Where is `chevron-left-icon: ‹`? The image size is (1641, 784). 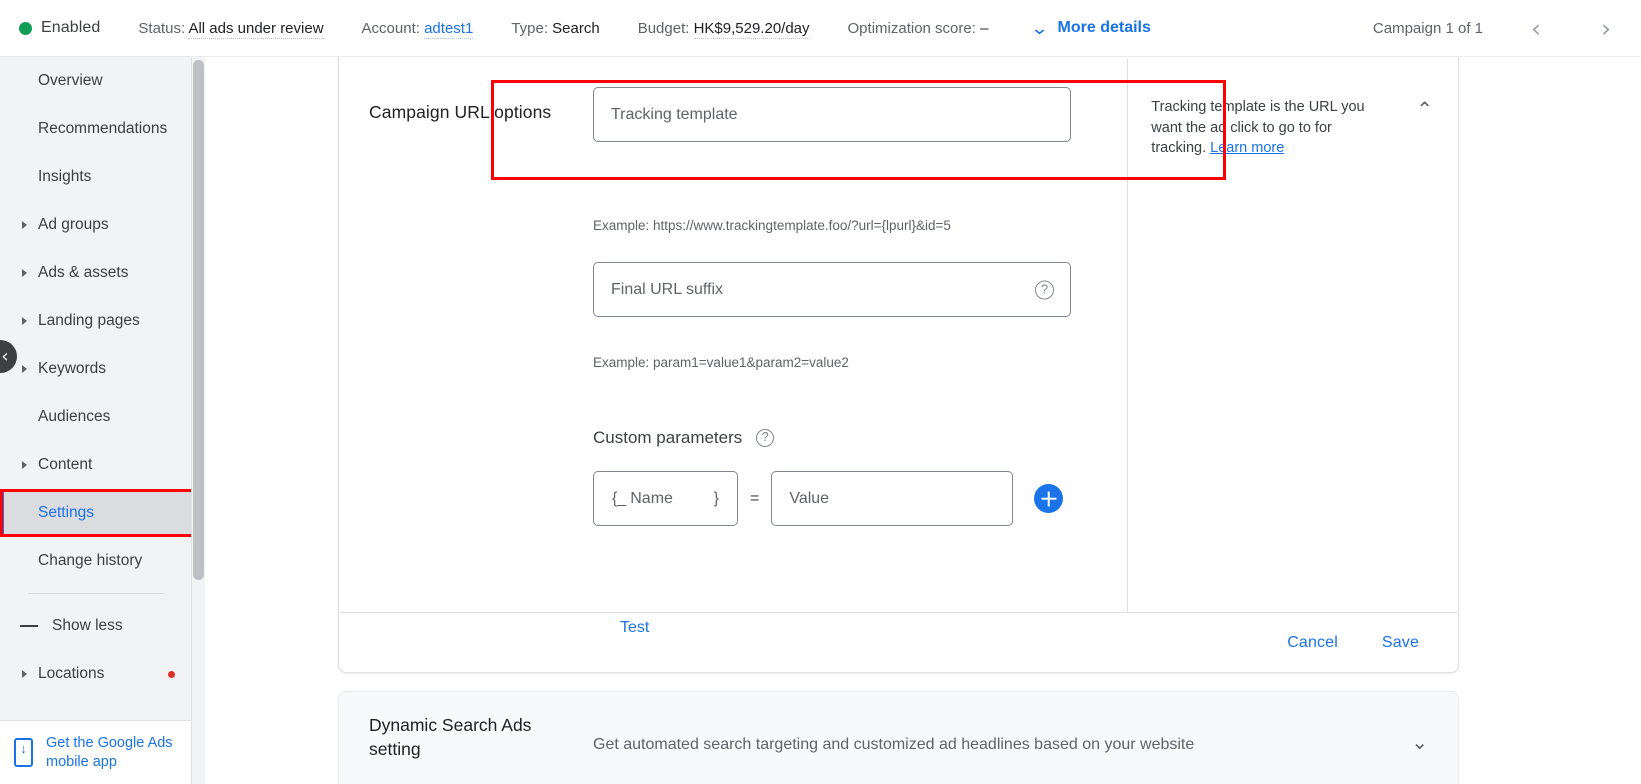
chevron-left-icon: ‹ is located at coordinates (5, 356).